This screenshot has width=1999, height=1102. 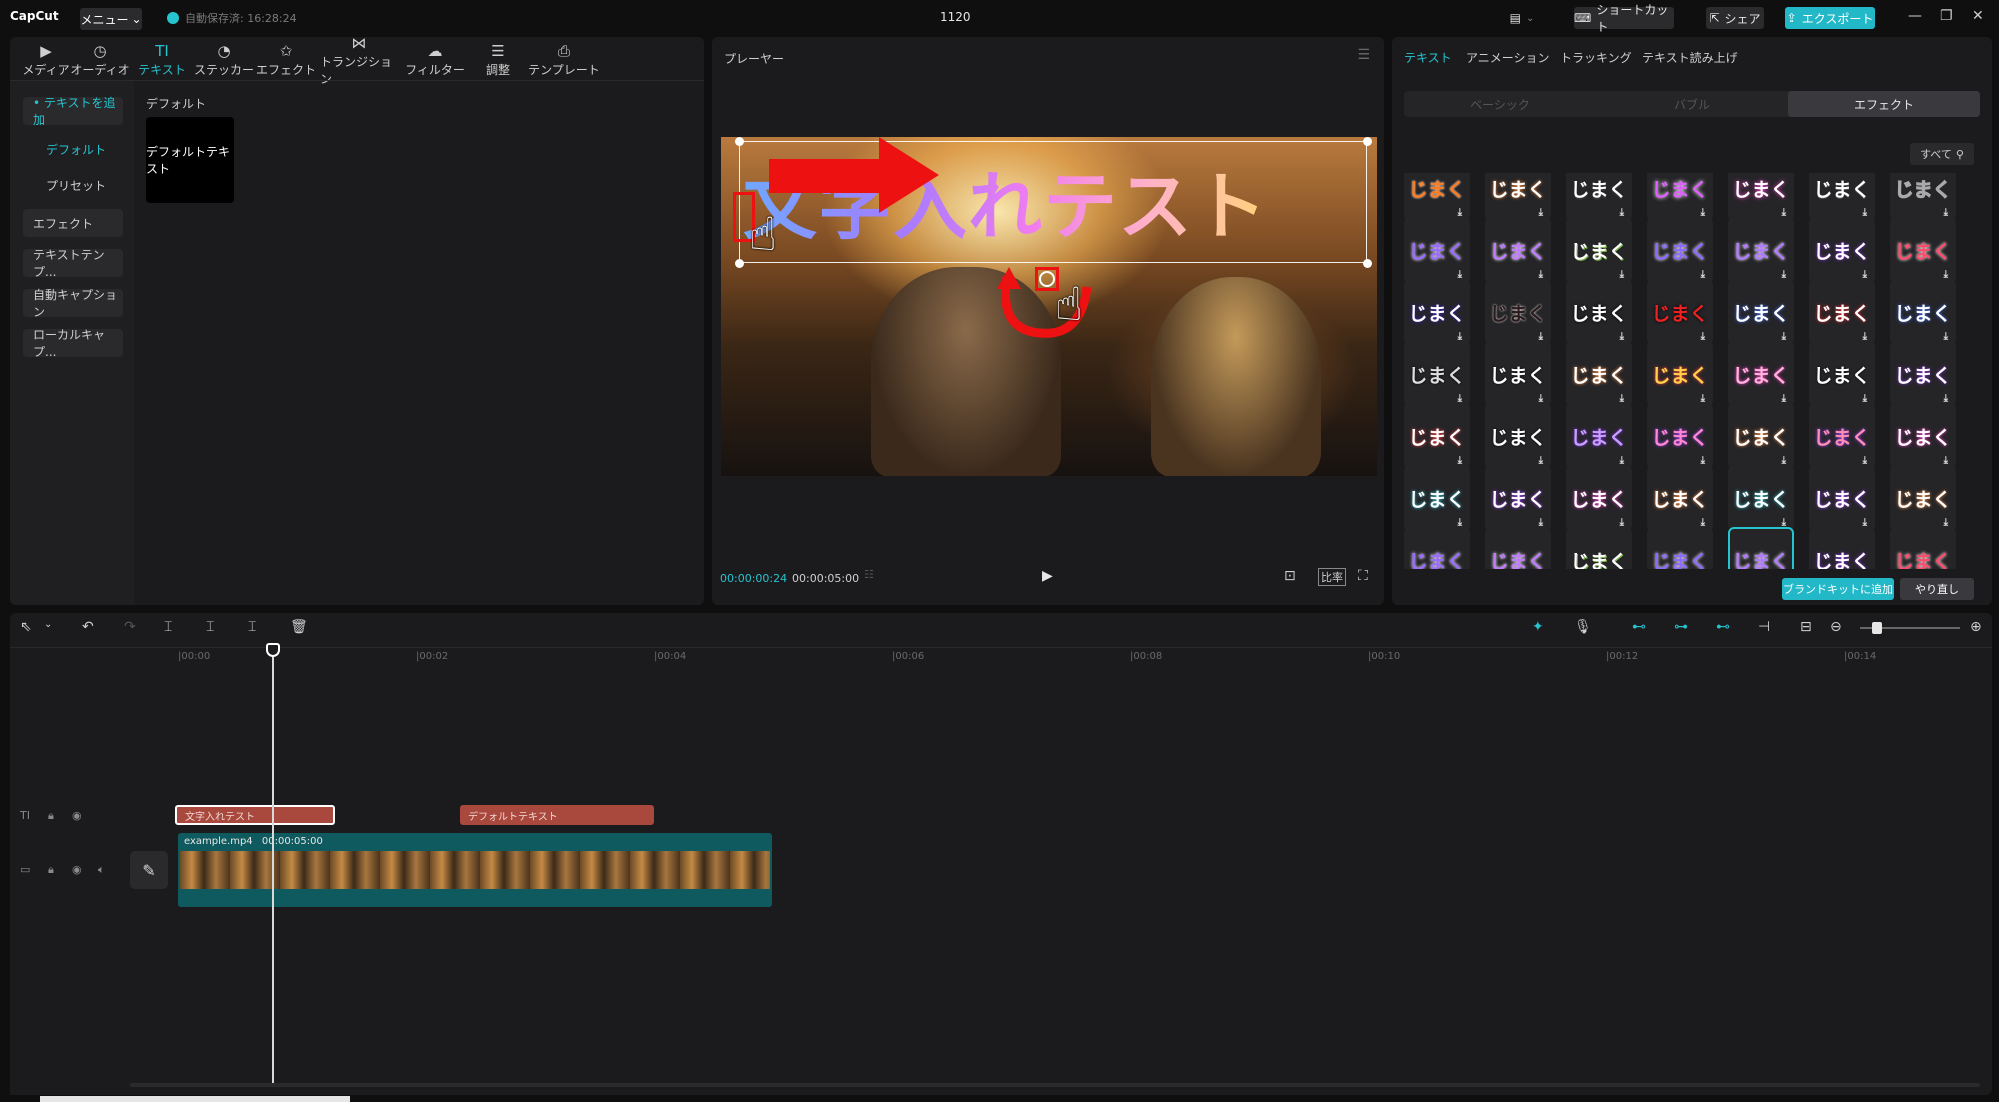 What do you see at coordinates (435, 61) in the screenshot?
I see `tab-filter: ☁ フィルター` at bounding box center [435, 61].